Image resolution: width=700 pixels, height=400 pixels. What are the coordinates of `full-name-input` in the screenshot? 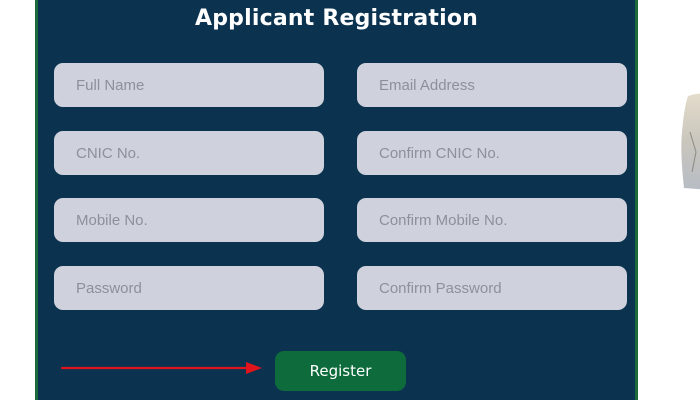 It's located at (189, 85).